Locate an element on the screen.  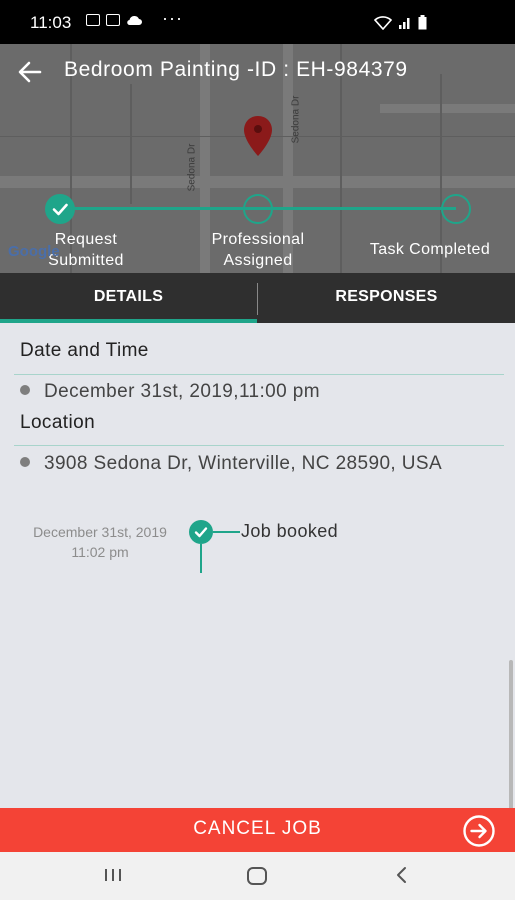
app-header: Bedroom Painting -ID : EH-984379 is located at coordinates (257, 72).